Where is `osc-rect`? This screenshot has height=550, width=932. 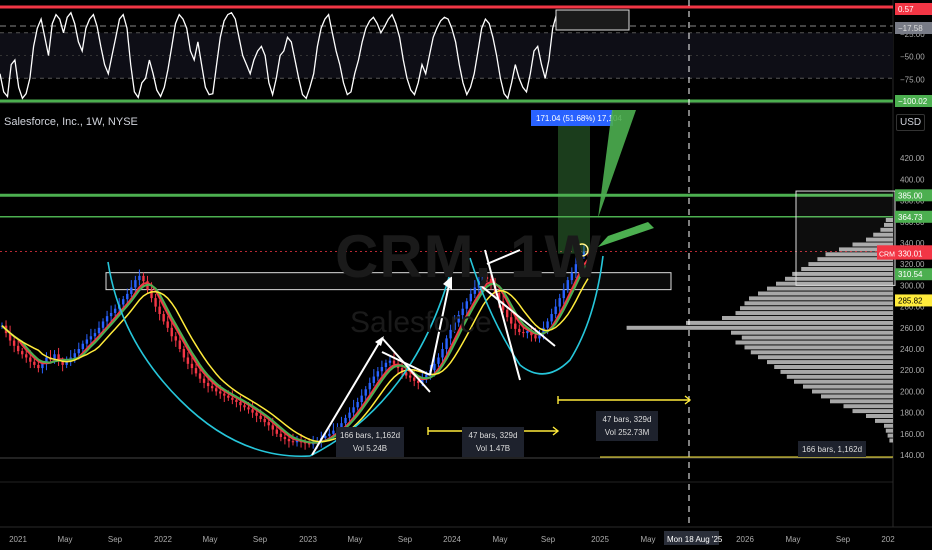
osc-rect is located at coordinates (592, 20).